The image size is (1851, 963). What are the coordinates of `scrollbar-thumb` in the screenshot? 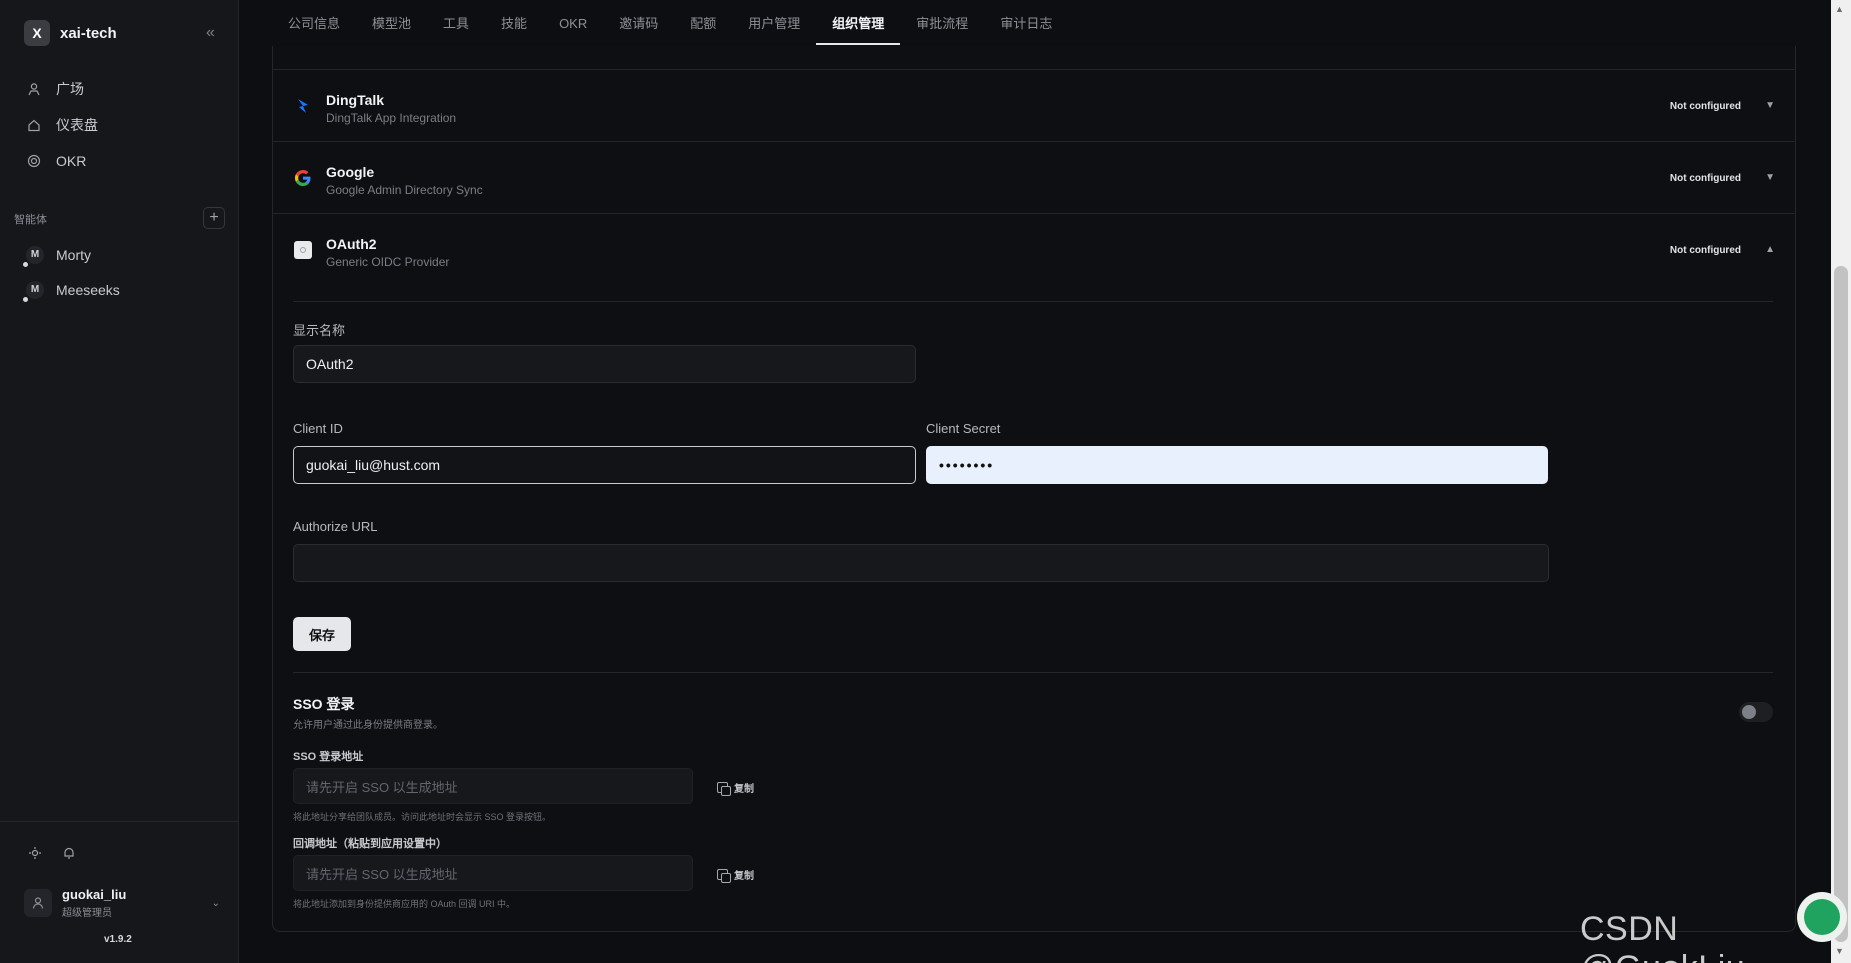 It's located at (1841, 604).